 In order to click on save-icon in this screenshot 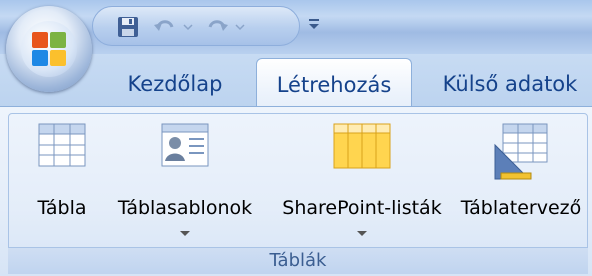, I will do `click(128, 27)`.